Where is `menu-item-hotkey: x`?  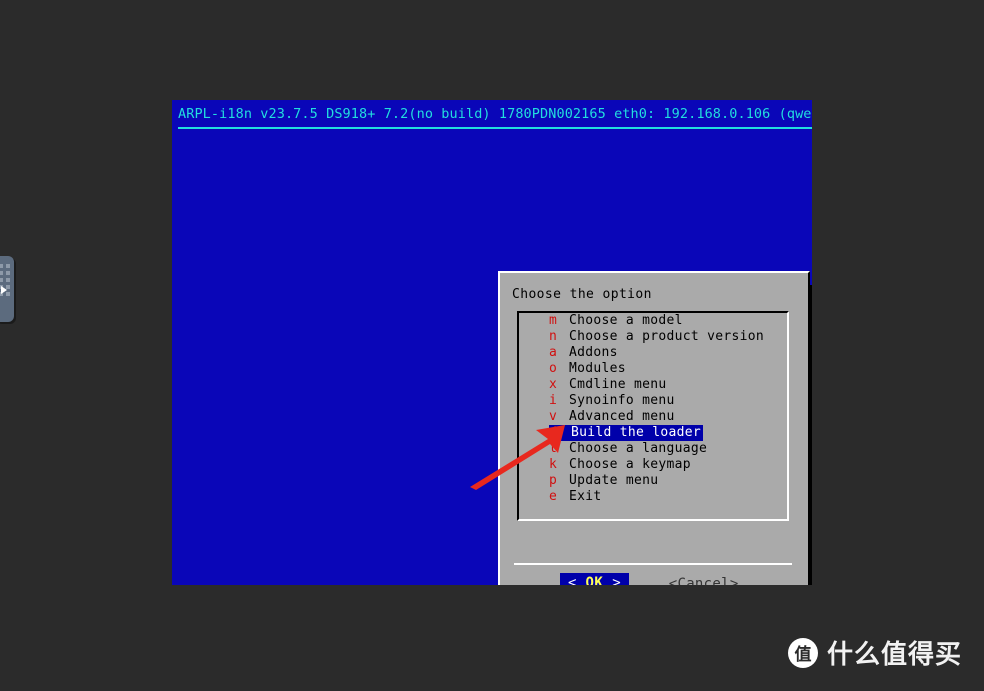 menu-item-hotkey: x is located at coordinates (553, 384).